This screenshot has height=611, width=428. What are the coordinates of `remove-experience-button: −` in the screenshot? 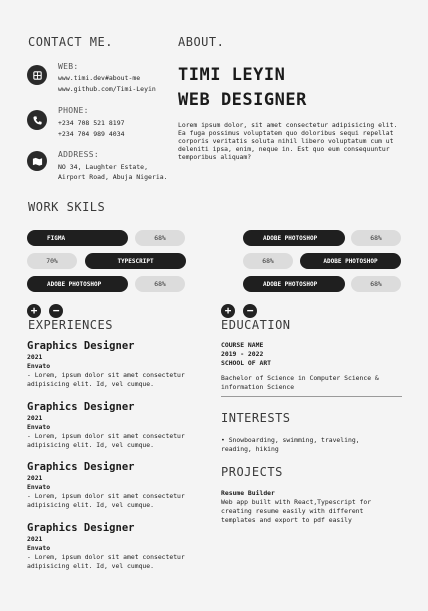 It's located at (56, 311).